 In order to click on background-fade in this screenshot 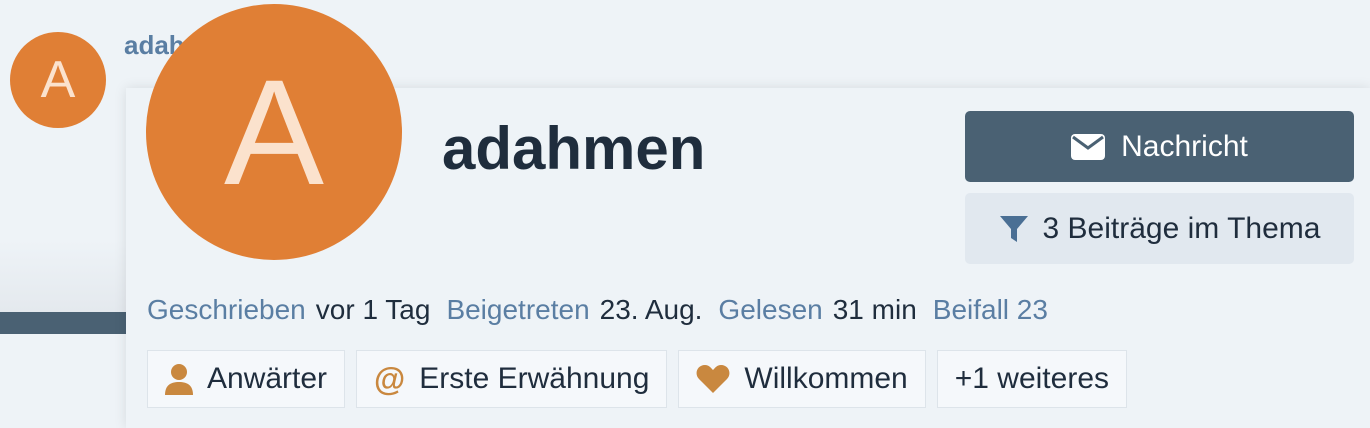, I will do `click(70, 276)`.